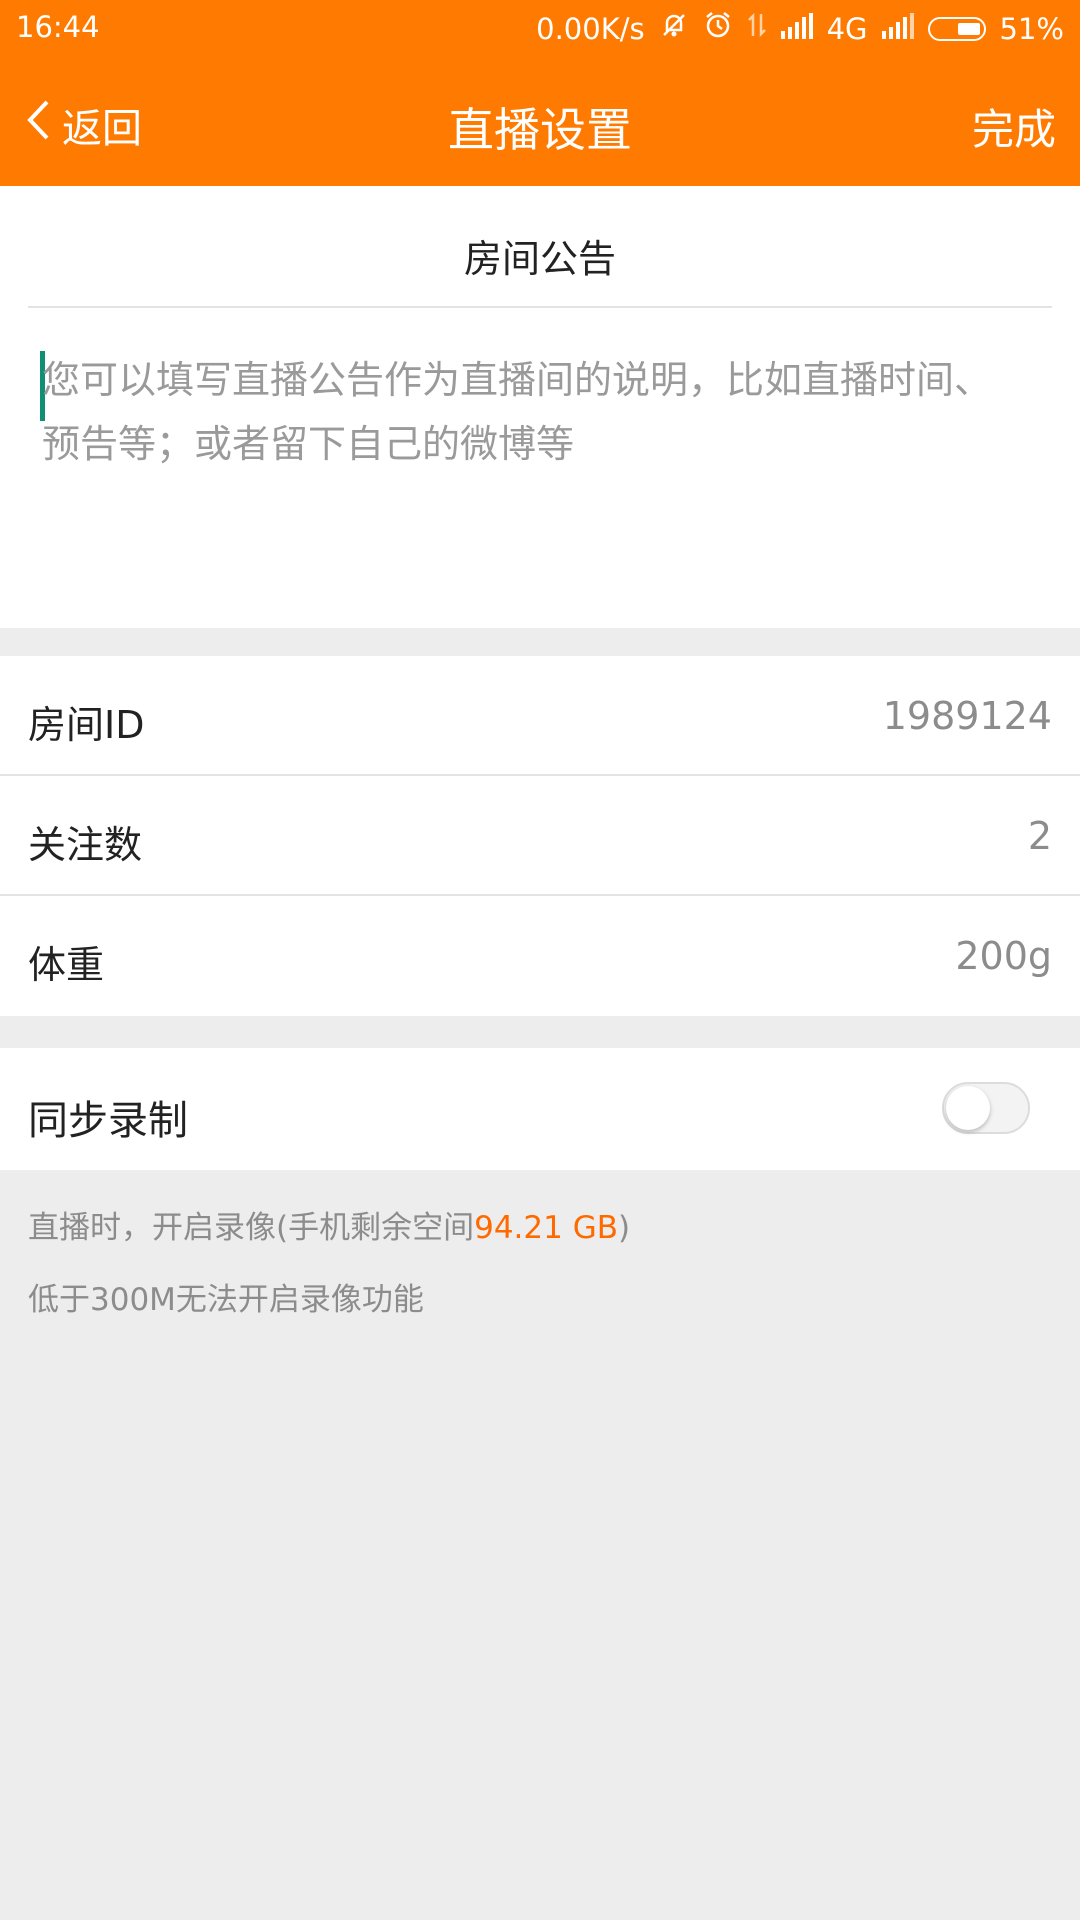  Describe the element at coordinates (1039, 836) in the screenshot. I see `row-value: 2` at that location.